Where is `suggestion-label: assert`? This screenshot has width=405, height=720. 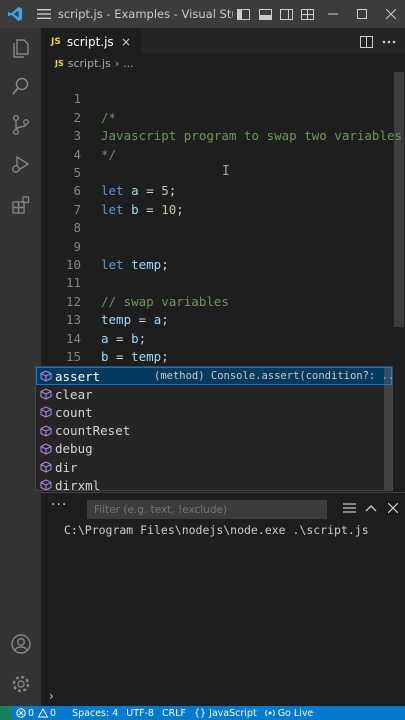
suggestion-label: assert is located at coordinates (78, 376).